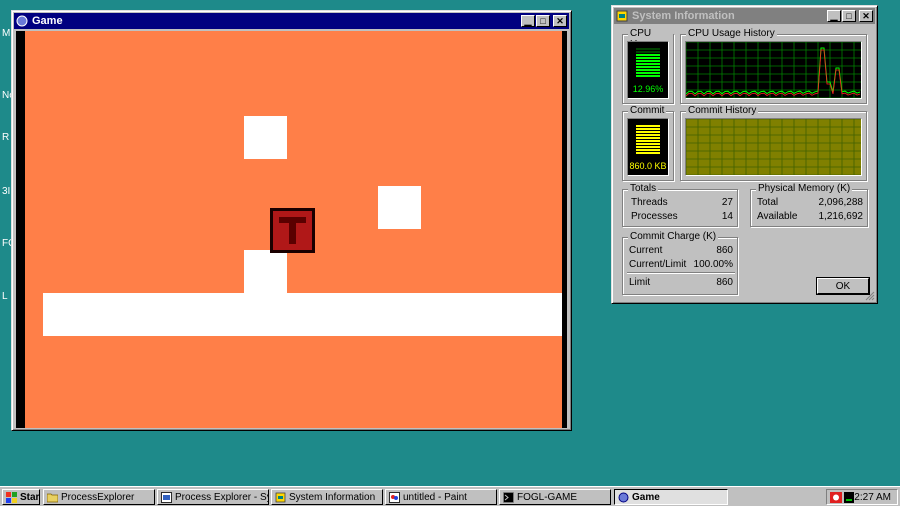  Describe the element at coordinates (841, 216) in the screenshot. I see `available-value: 1,216,692` at that location.